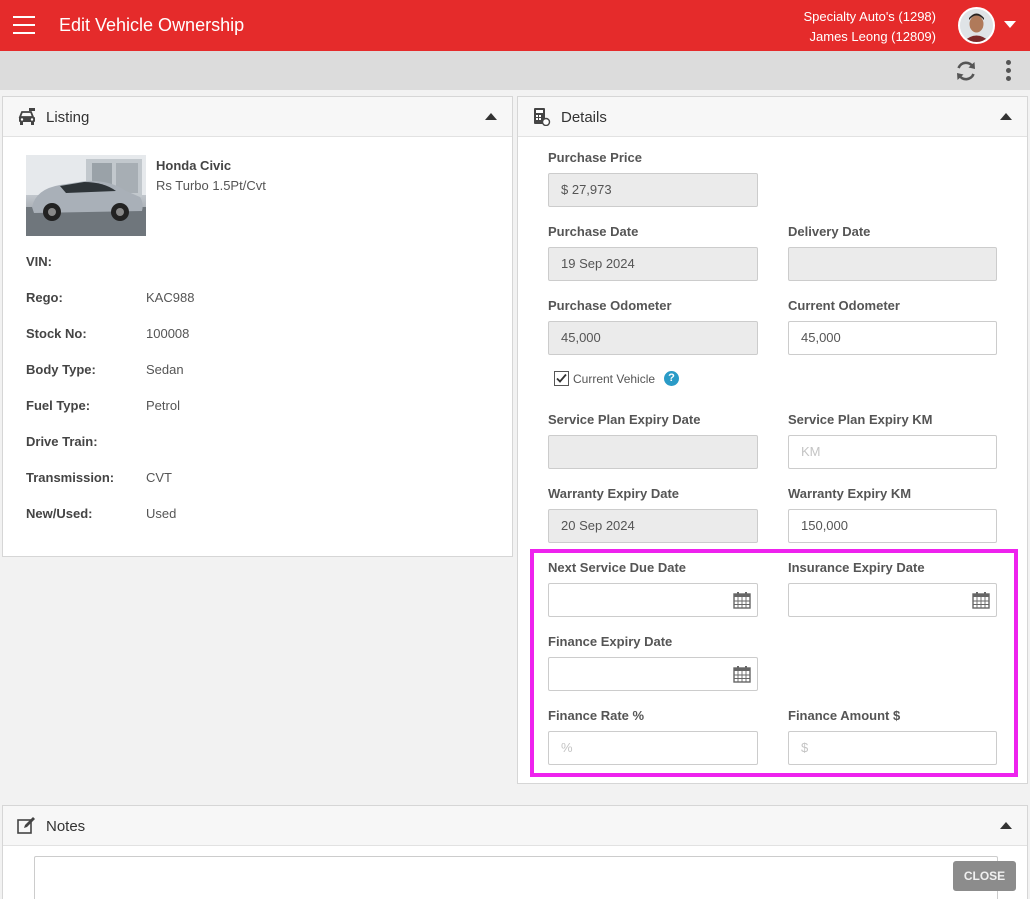 Image resolution: width=1030 pixels, height=899 pixels. I want to click on spec-label: Body Type:, so click(61, 369).